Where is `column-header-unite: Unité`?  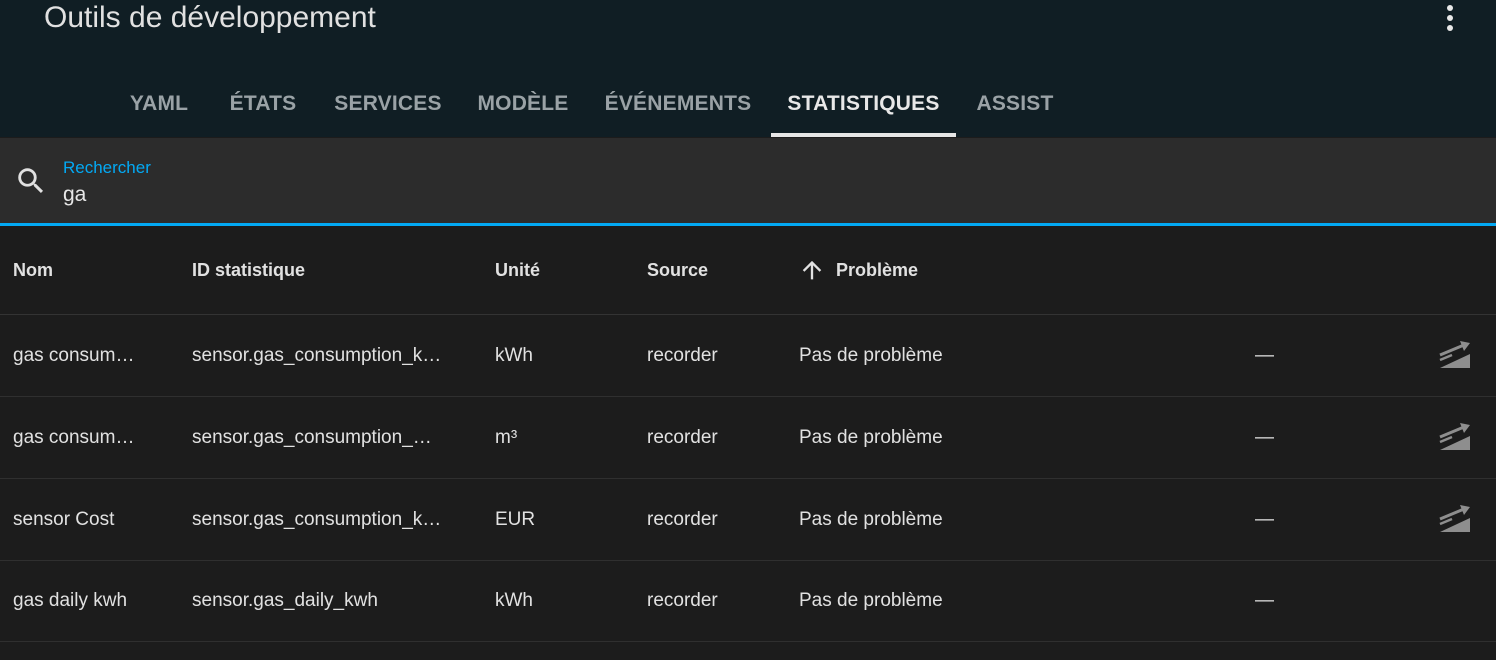
column-header-unite: Unité is located at coordinates (517, 270).